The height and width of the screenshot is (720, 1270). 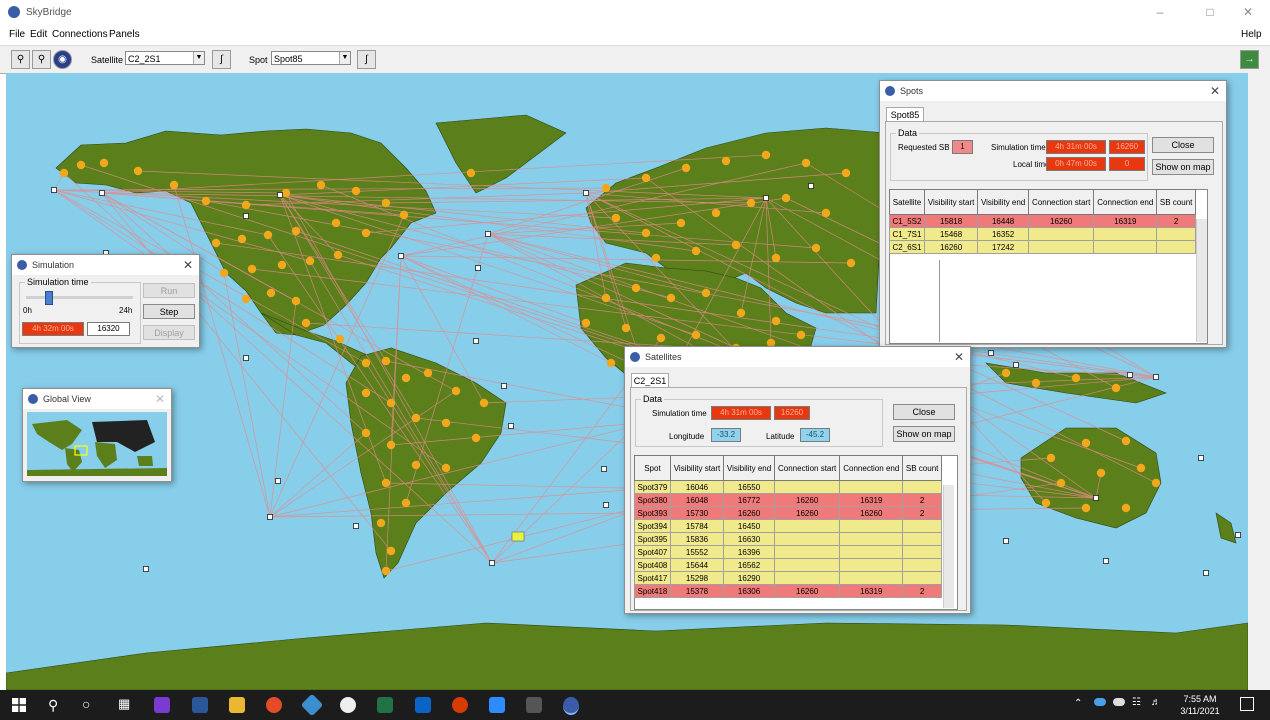 I want to click on table-row: Spot380 16048 16772 16260 16319 2, so click(x=788, y=500).